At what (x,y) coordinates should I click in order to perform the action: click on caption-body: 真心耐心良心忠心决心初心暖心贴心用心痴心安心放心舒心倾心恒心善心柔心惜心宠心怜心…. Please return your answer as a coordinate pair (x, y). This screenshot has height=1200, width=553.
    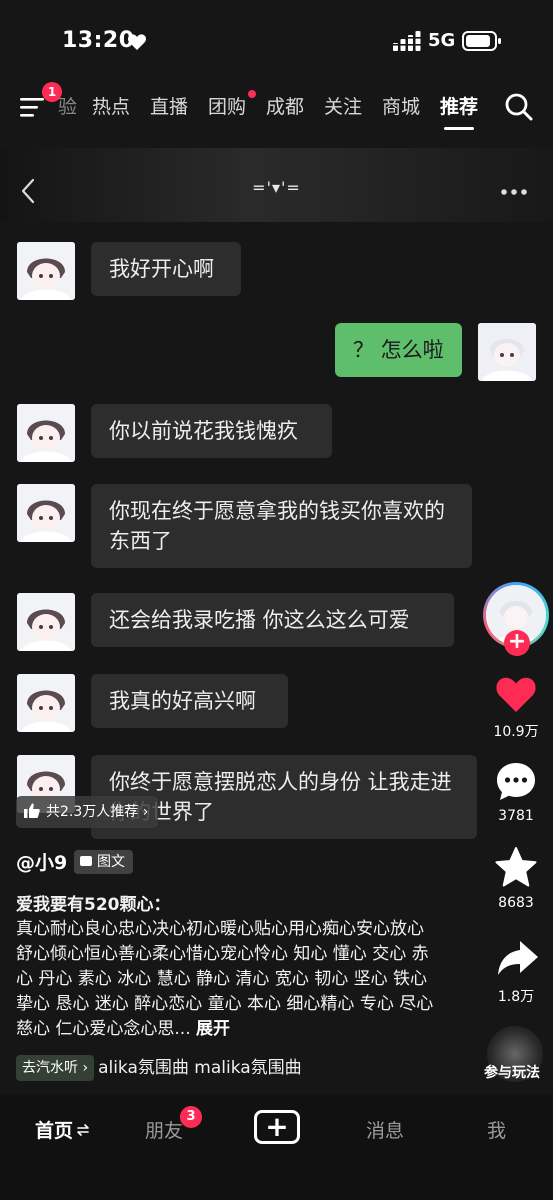
    Looking at the image, I should click on (226, 979).